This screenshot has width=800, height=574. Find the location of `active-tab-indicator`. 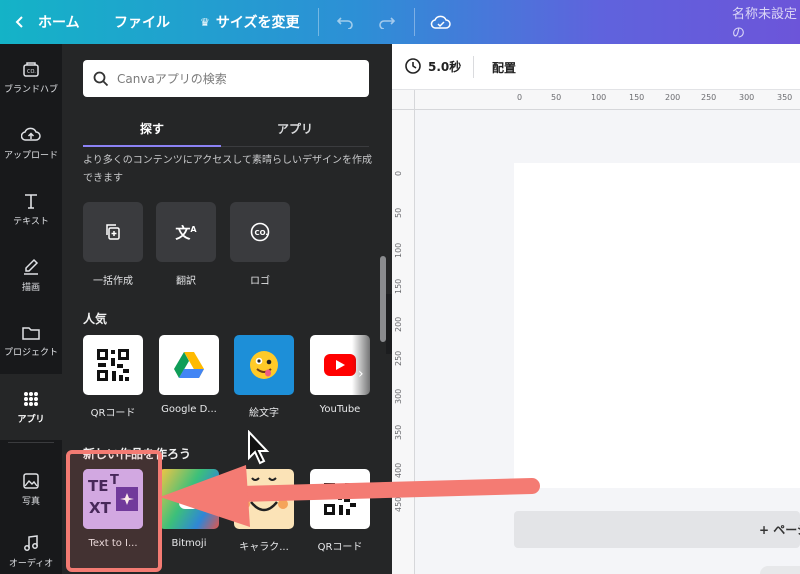

active-tab-indicator is located at coordinates (152, 146).